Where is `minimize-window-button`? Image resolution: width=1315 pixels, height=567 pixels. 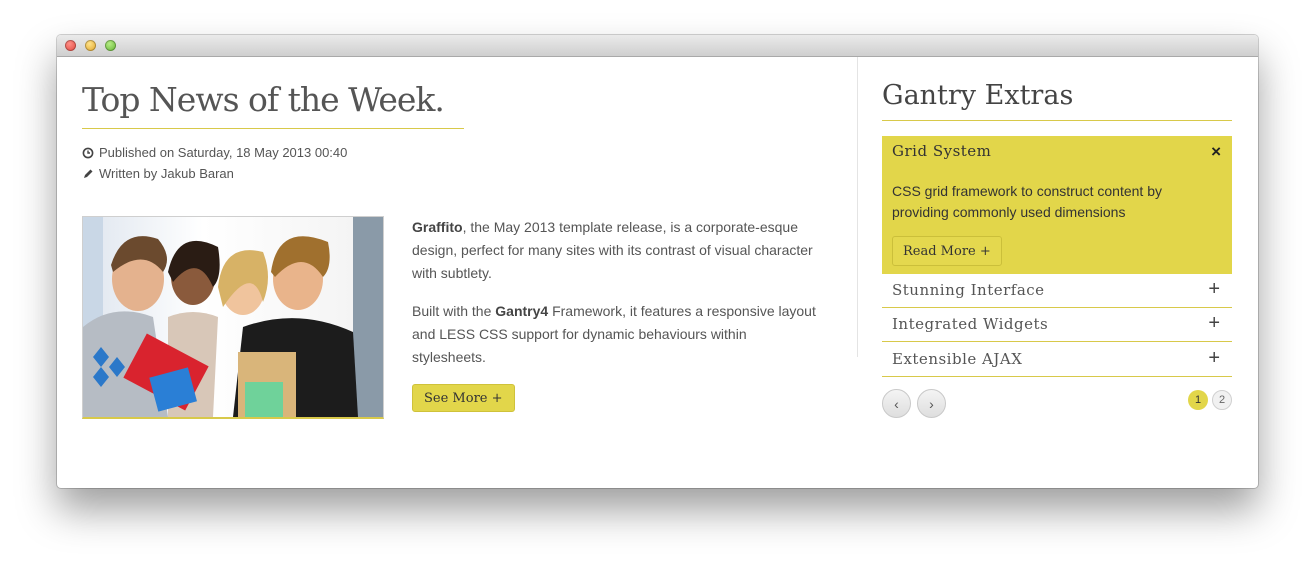
minimize-window-button is located at coordinates (90, 45).